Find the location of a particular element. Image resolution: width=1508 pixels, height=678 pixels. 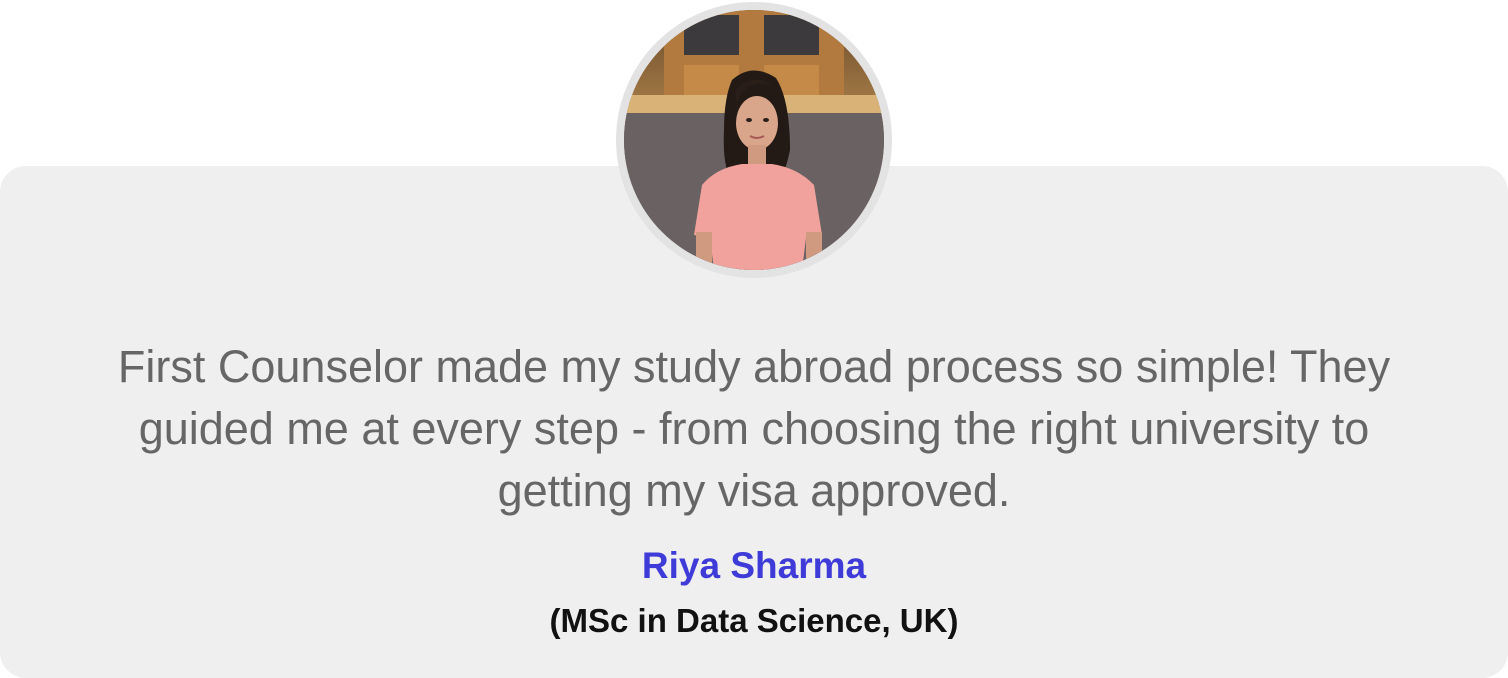

avatar is located at coordinates (754, 140).